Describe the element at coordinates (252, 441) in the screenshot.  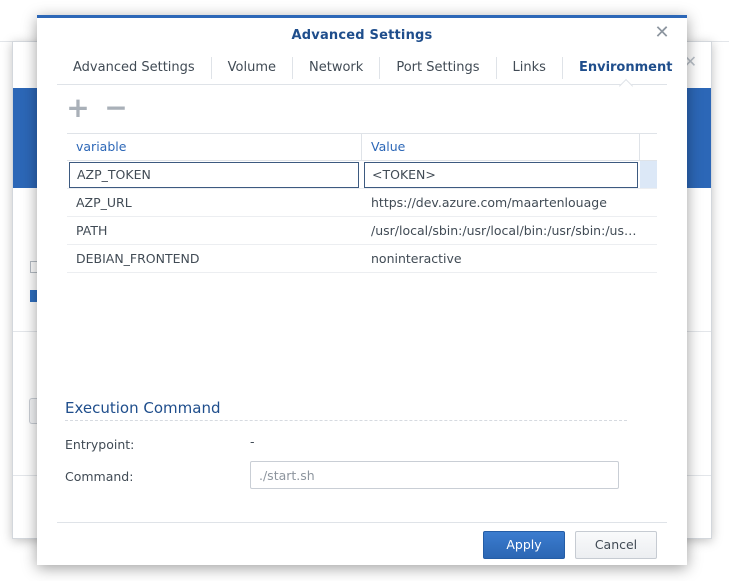
I see `entrypoint-value: -` at that location.